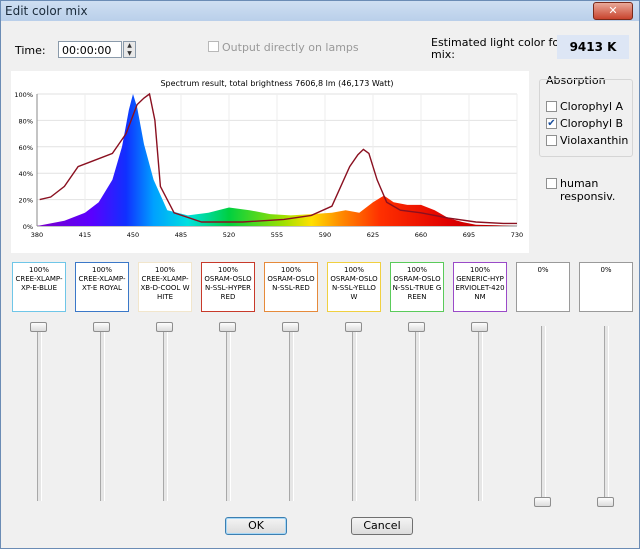  I want to click on lamp-name: OSRAM-OSLON-SSL-YELLOW, so click(354, 288).